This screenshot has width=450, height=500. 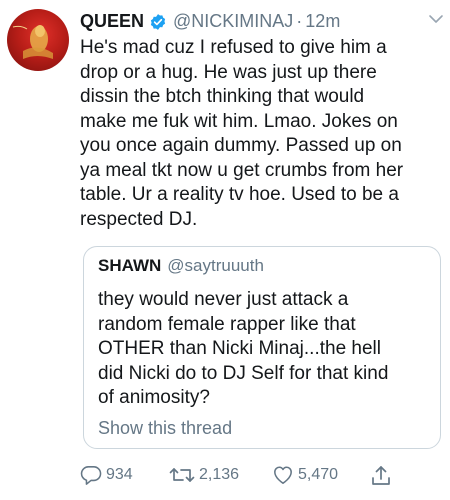 What do you see at coordinates (283, 475) in the screenshot?
I see `heart-icon` at bounding box center [283, 475].